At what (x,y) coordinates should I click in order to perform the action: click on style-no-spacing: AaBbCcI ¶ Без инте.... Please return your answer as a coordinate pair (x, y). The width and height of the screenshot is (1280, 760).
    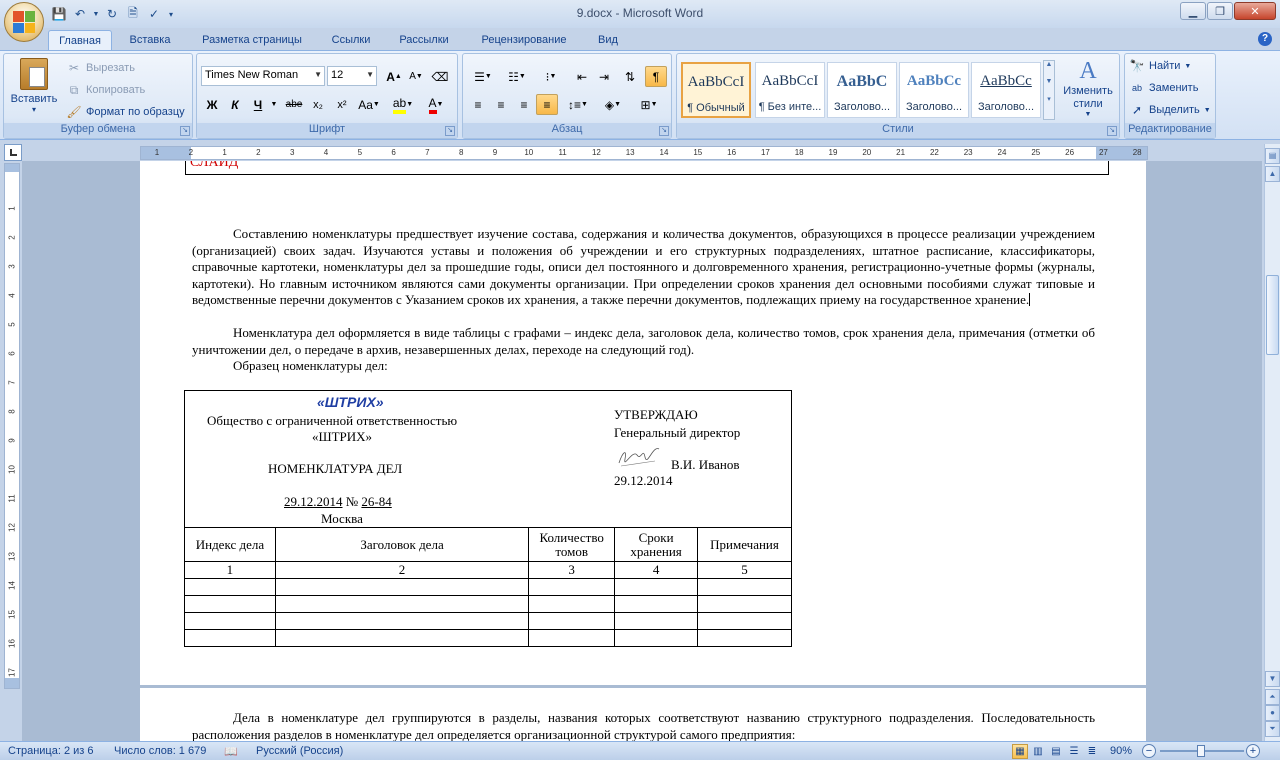
    Looking at the image, I should click on (790, 90).